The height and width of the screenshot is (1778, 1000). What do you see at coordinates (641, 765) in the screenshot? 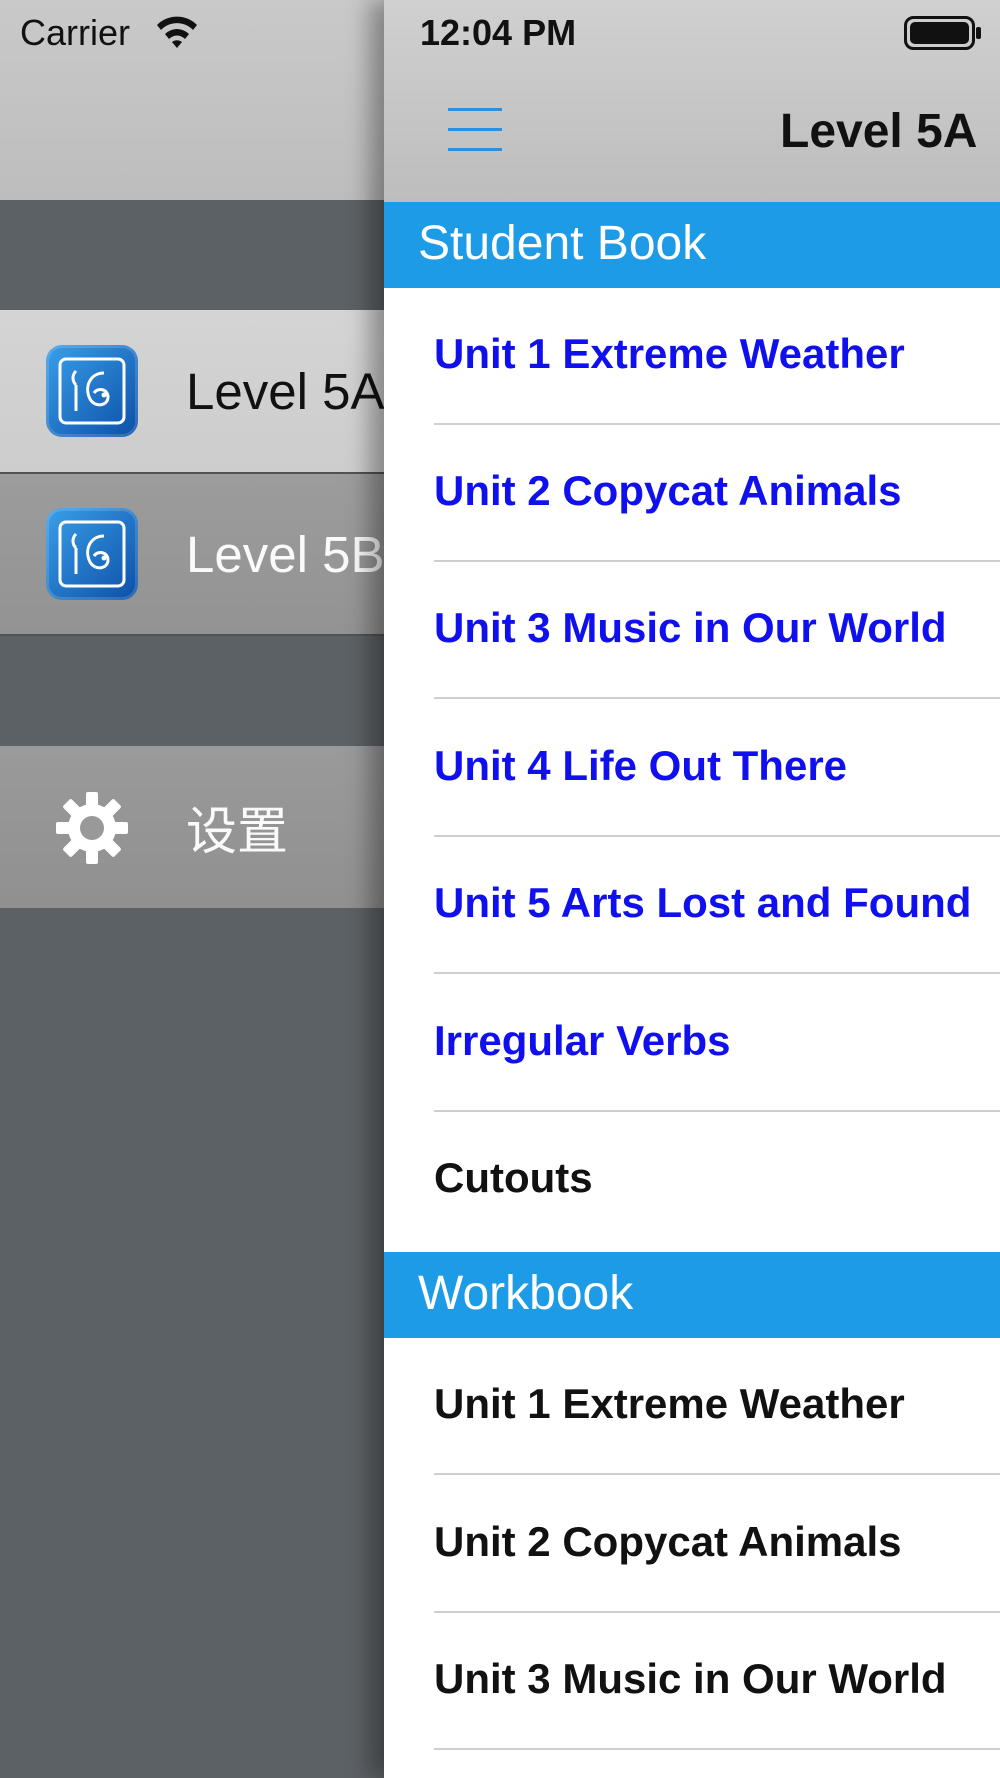
I see `list-item-label: Unit 4 Life Out There` at bounding box center [641, 765].